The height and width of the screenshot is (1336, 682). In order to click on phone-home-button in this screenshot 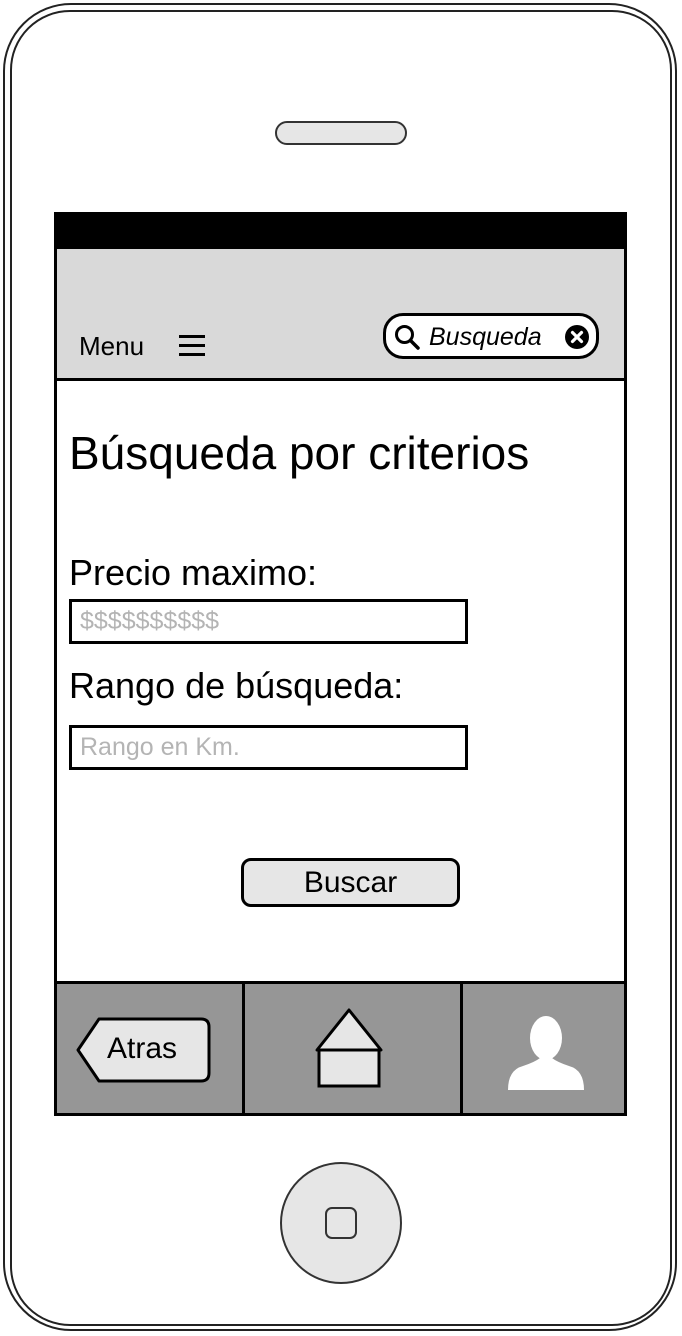, I will do `click(341, 1223)`.